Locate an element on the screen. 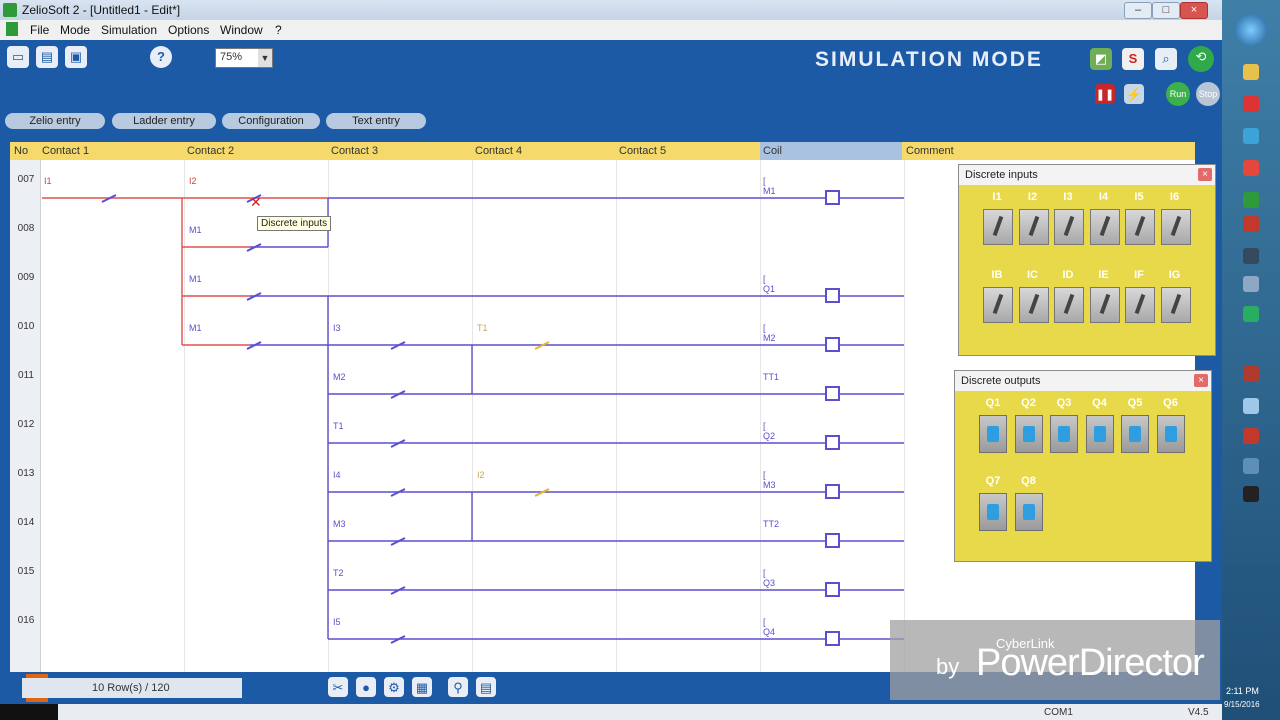 The image size is (1280, 720). save-icon: ▣ is located at coordinates (76, 57).